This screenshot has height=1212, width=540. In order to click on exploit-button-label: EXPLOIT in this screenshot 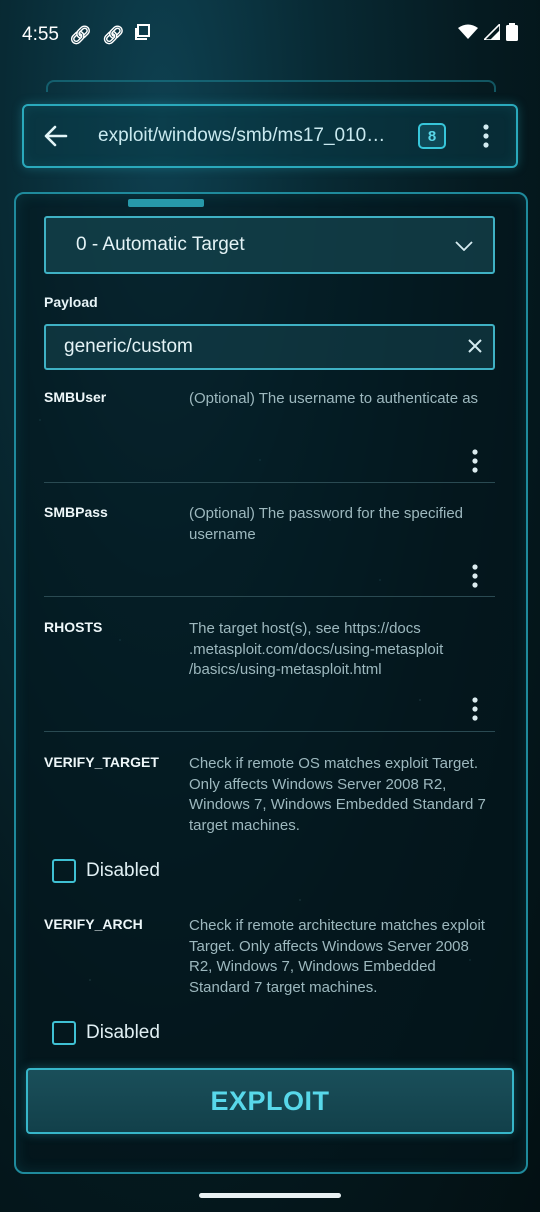, I will do `click(270, 1100)`.